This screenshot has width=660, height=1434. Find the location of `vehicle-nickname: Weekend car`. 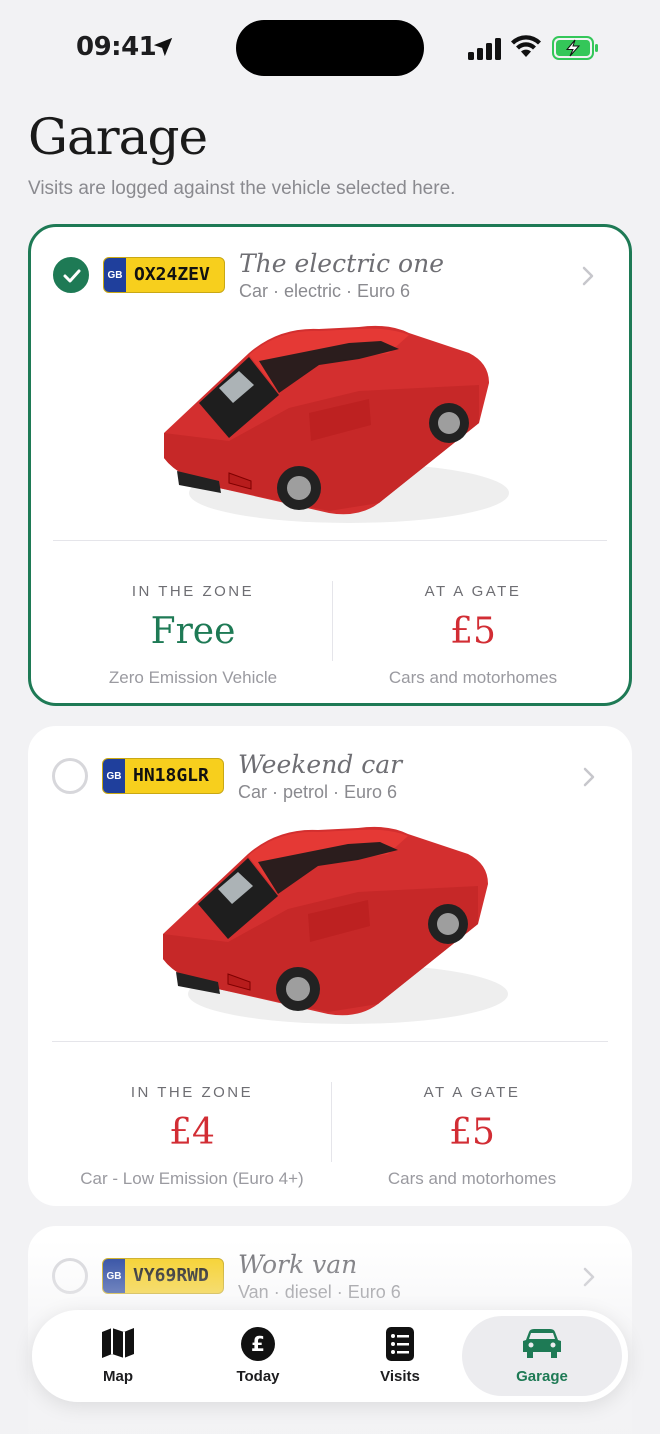

vehicle-nickname: Weekend car is located at coordinates (320, 764).